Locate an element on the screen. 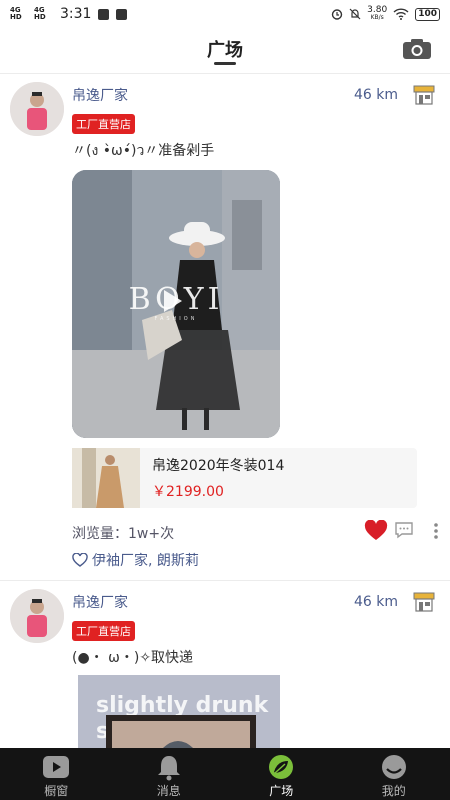 This screenshot has width=450, height=800. tab-label: 广场 is located at coordinates (281, 791).